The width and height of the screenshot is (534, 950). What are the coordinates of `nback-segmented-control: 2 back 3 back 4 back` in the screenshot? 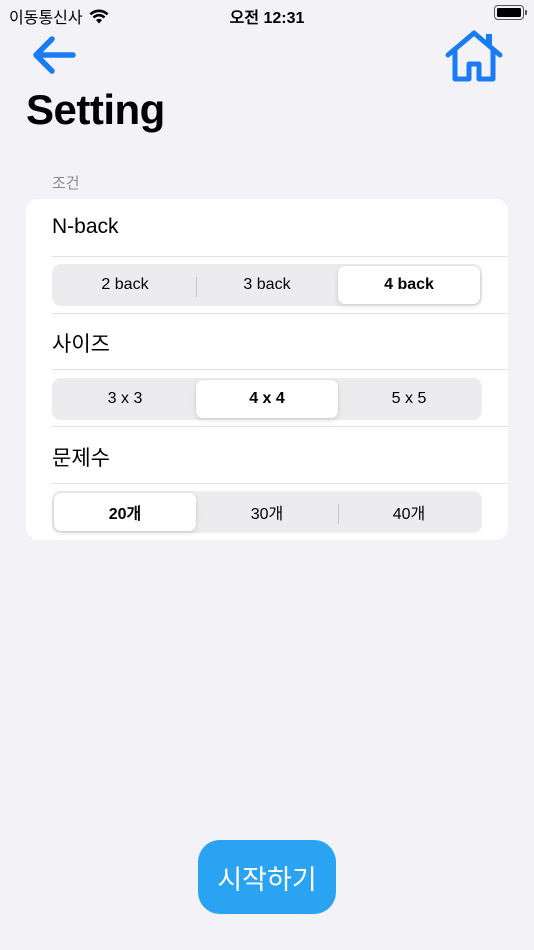 It's located at (267, 285).